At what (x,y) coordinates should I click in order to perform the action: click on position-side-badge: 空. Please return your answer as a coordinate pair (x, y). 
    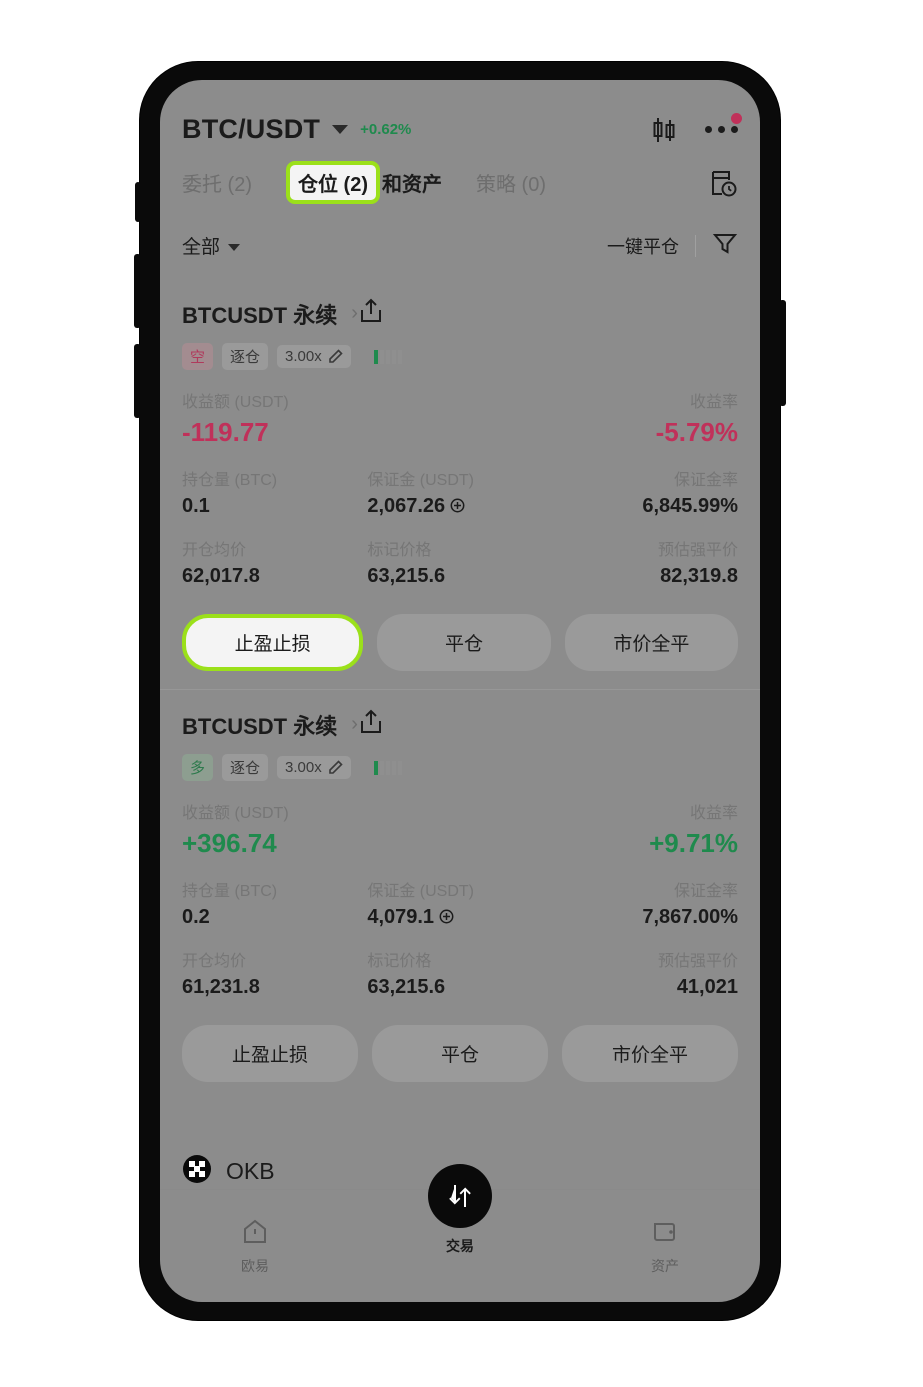
    Looking at the image, I should click on (198, 356).